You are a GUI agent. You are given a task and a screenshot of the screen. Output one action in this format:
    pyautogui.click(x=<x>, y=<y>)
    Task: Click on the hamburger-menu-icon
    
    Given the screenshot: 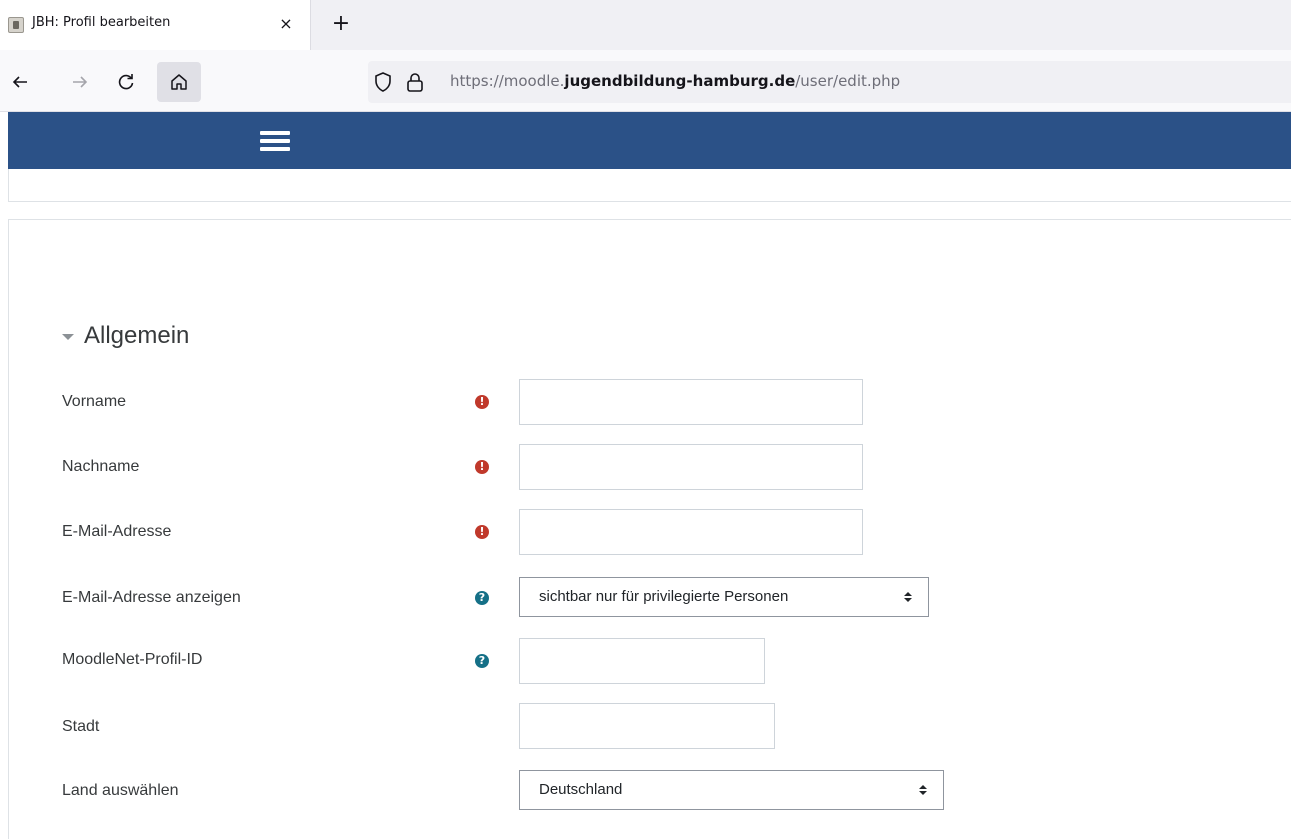 What is the action you would take?
    pyautogui.click(x=275, y=141)
    